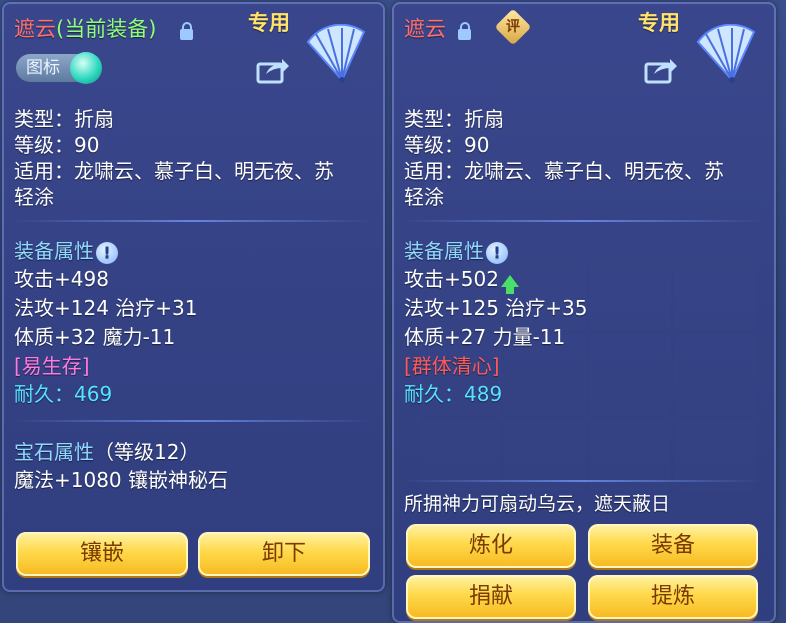 This screenshot has width=786, height=623. Describe the element at coordinates (121, 480) in the screenshot. I see `gem-effect: 魔法+1080 镶嵌神秘石` at that location.